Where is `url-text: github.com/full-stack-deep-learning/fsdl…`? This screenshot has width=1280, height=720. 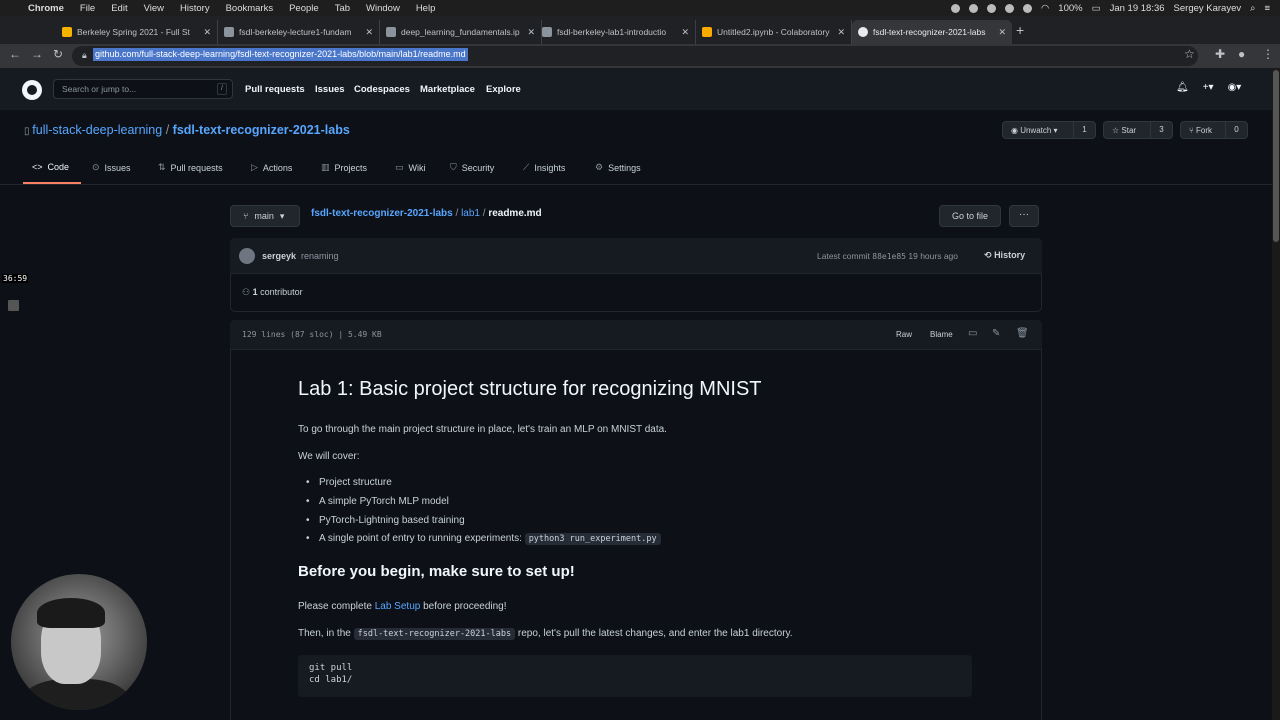
url-text: github.com/full-stack-deep-learning/fsdl… is located at coordinates (280, 54).